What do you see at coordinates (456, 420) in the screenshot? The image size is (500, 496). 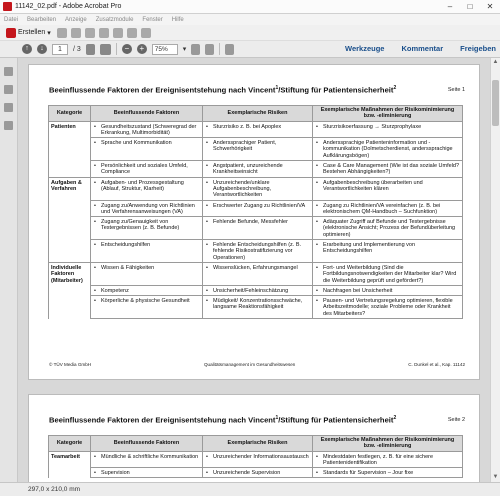 I see `page-label: Seite 2` at bounding box center [456, 420].